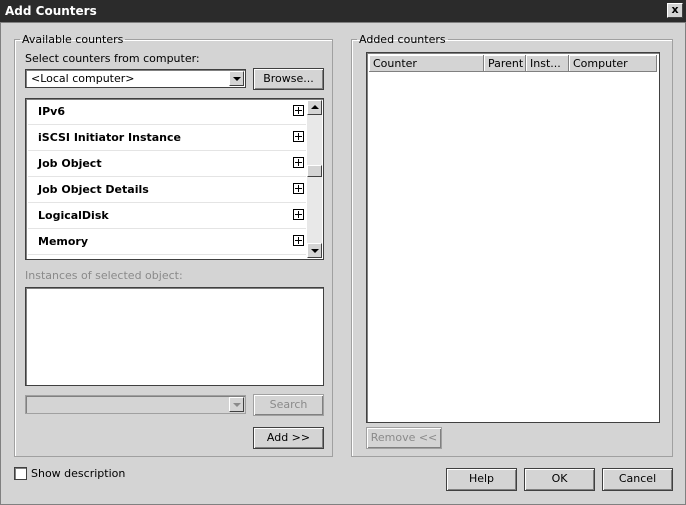 This screenshot has height=505, width=686. I want to click on add-button: Add >>, so click(288, 438).